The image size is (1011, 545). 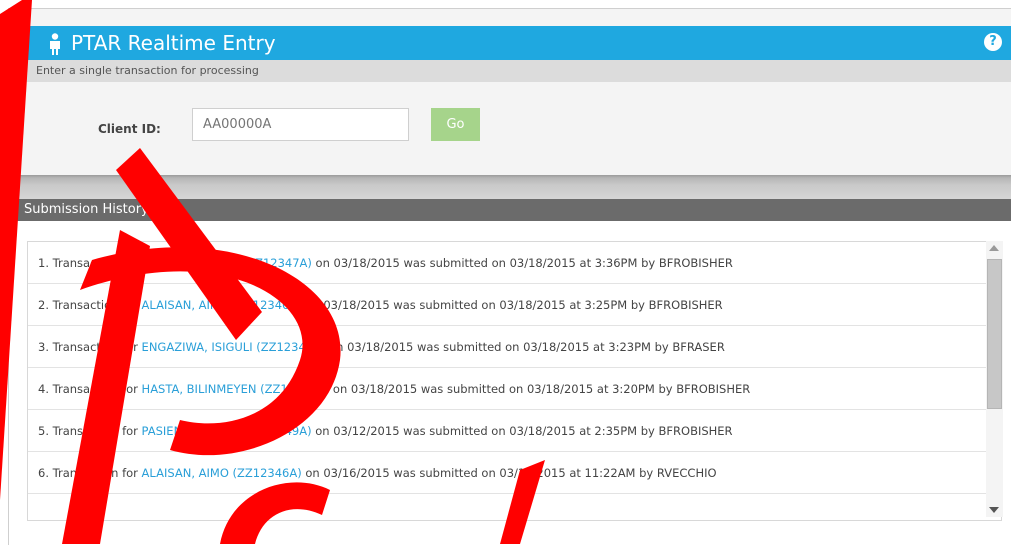 I want to click on scroll-down-arrow-icon, so click(x=994, y=510).